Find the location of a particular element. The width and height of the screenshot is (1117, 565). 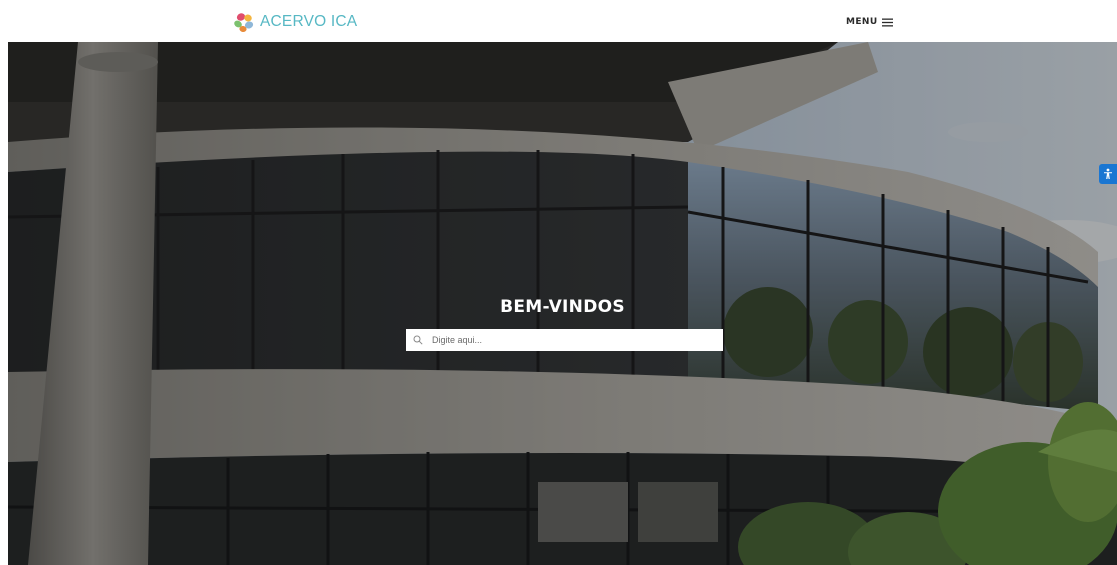

logo-text: ACERVO ICA is located at coordinates (309, 21).